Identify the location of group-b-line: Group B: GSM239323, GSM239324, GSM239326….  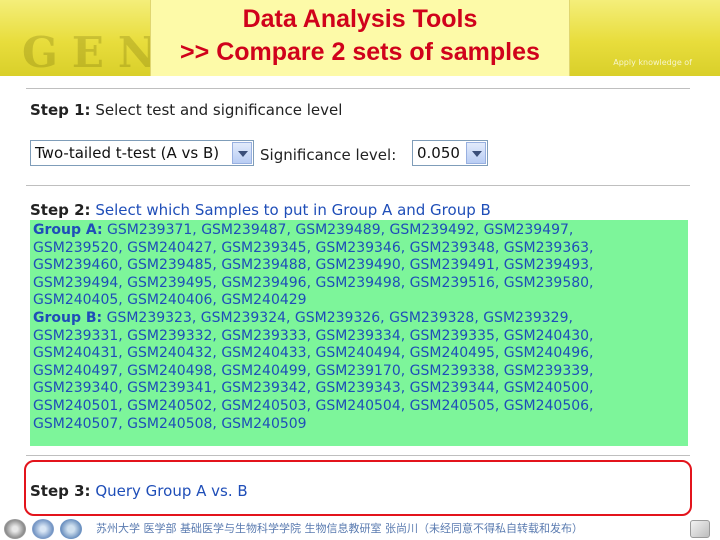
(359, 319).